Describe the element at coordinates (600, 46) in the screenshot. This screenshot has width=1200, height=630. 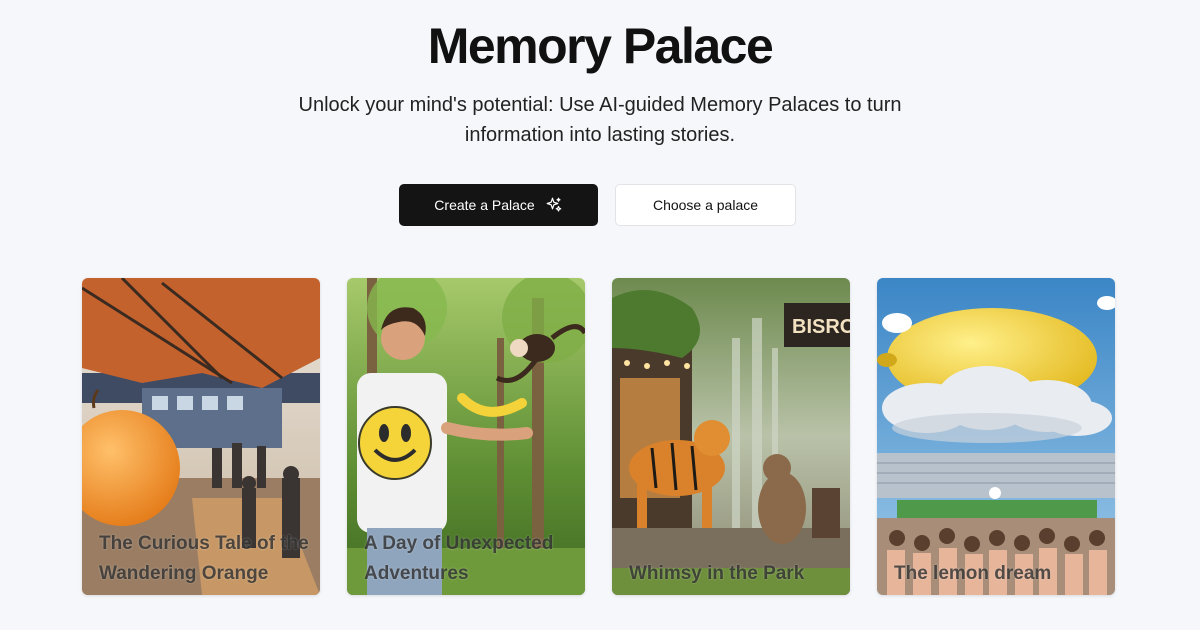
I see `page-title: Memory Palace` at that location.